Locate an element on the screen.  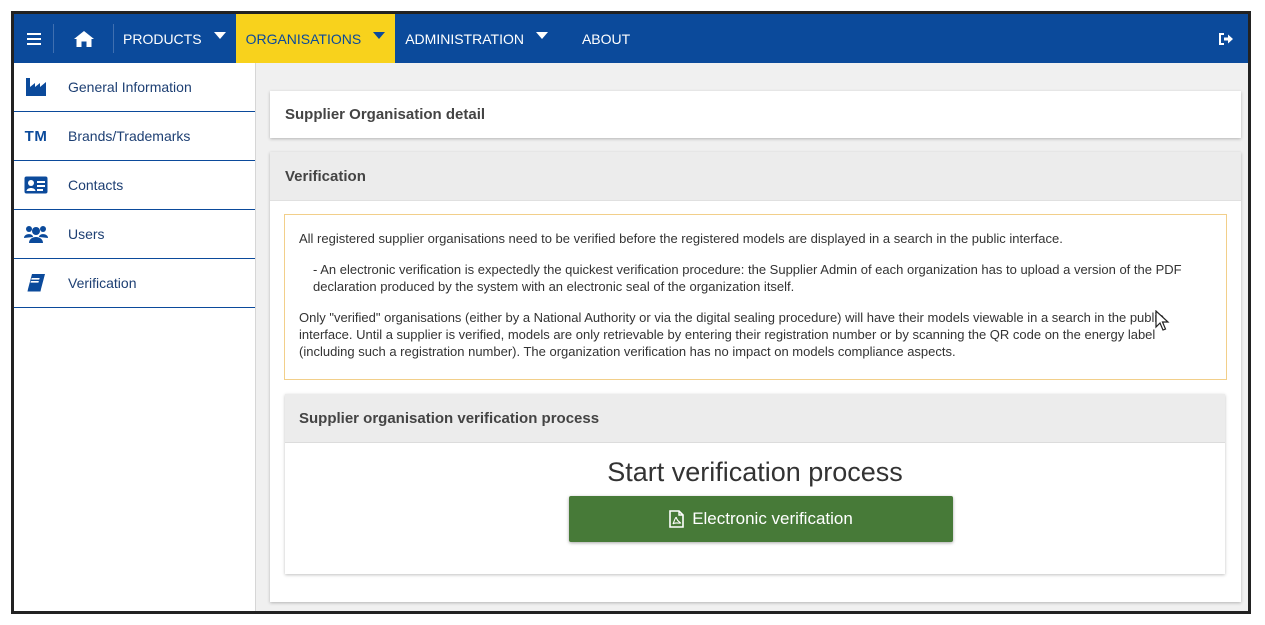
sidebar-item-brands-trademarks: TM Brands/Trademarks is located at coordinates (134, 136).